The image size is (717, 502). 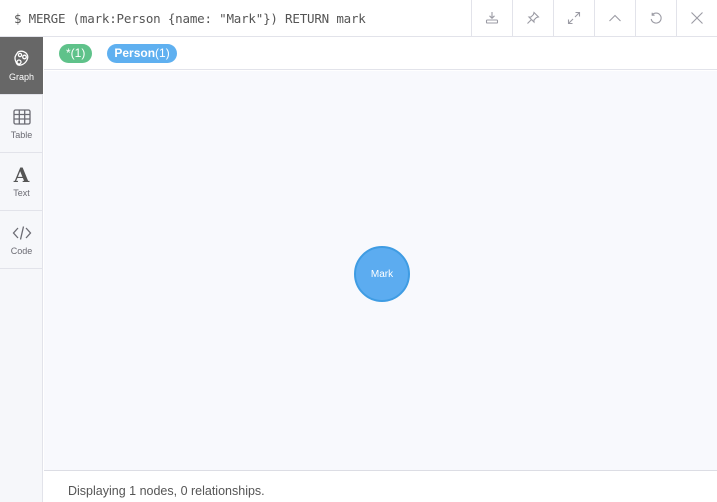 I want to click on download-icon, so click(x=492, y=18).